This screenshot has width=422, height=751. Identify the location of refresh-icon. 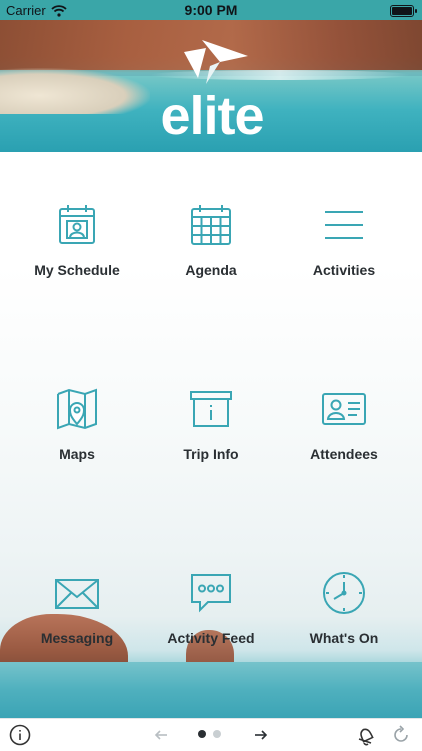
(401, 733).